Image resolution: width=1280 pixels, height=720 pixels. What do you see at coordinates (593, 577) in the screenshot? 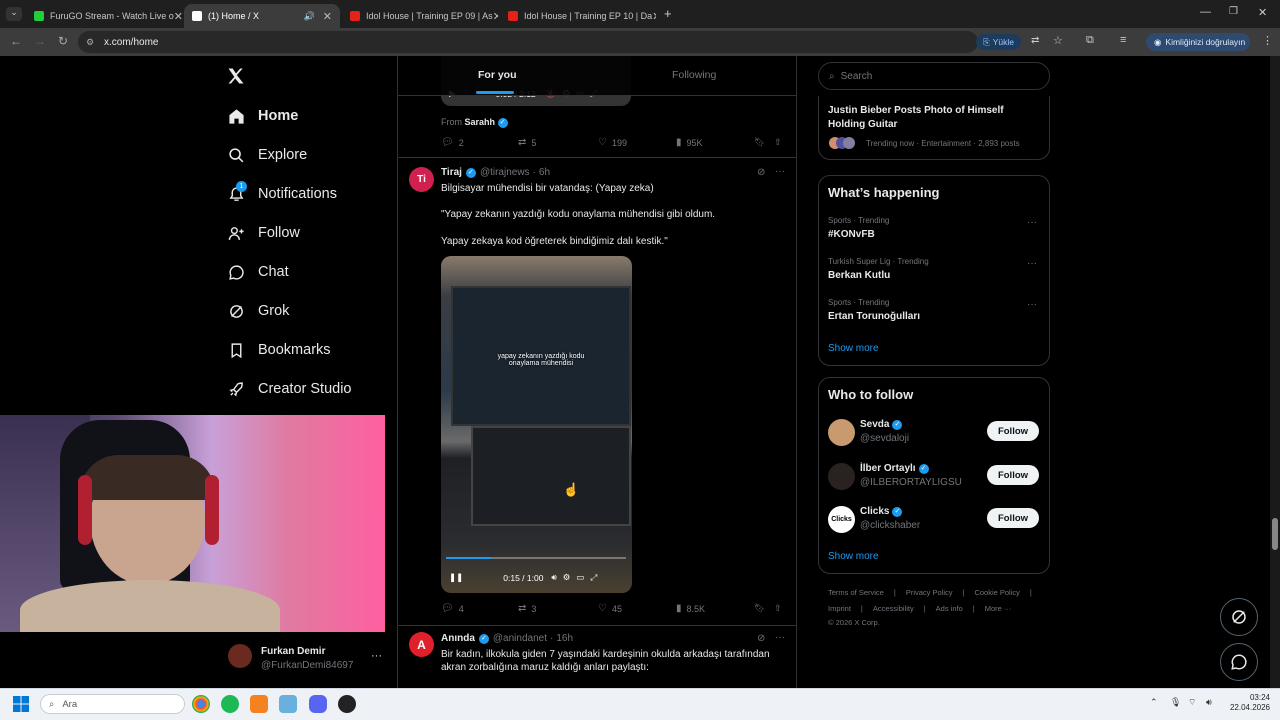
I see `fullscreen-icon: ⤢` at bounding box center [593, 577].